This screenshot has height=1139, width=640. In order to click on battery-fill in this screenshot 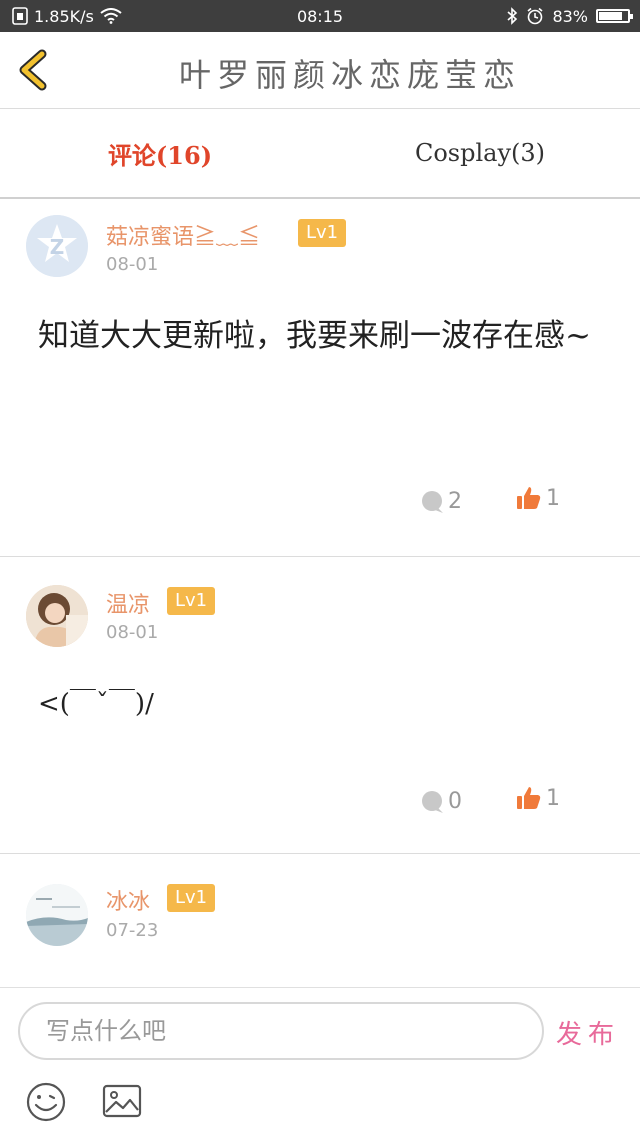, I will do `click(610, 16)`.